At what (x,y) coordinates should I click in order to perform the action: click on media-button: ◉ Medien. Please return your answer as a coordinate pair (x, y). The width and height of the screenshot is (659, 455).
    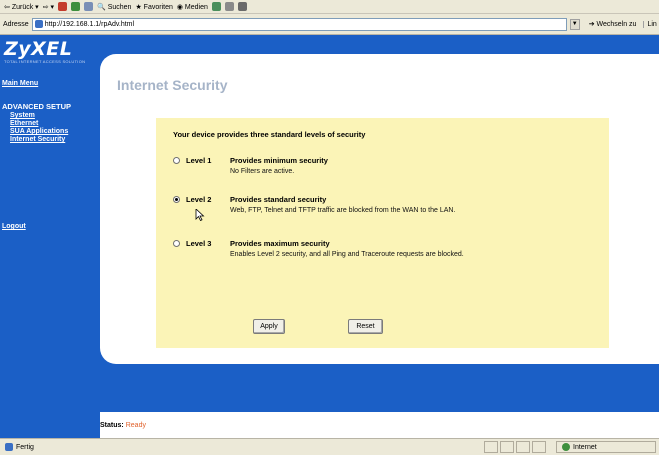
    Looking at the image, I should click on (192, 7).